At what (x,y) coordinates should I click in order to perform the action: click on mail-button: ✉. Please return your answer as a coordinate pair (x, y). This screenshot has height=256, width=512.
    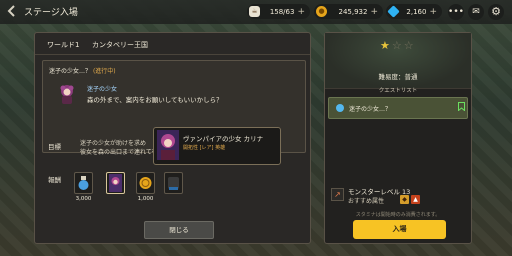
    Looking at the image, I should click on (476, 12).